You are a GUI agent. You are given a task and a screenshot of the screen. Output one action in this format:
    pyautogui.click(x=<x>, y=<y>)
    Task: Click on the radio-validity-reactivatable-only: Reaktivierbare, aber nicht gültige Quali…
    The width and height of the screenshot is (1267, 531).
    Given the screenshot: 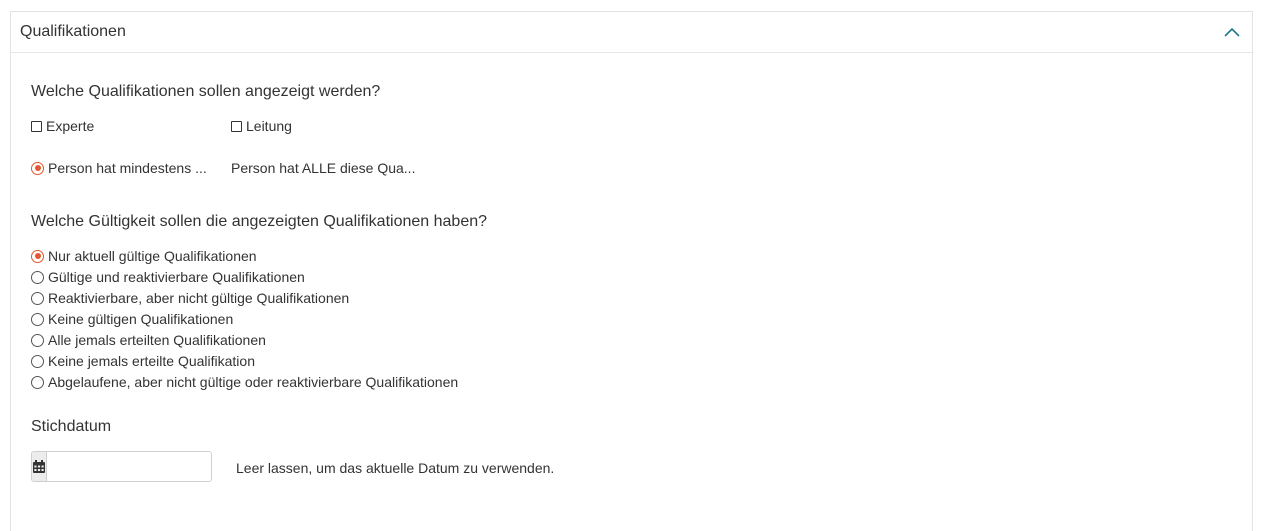 What is the action you would take?
    pyautogui.click(x=190, y=298)
    